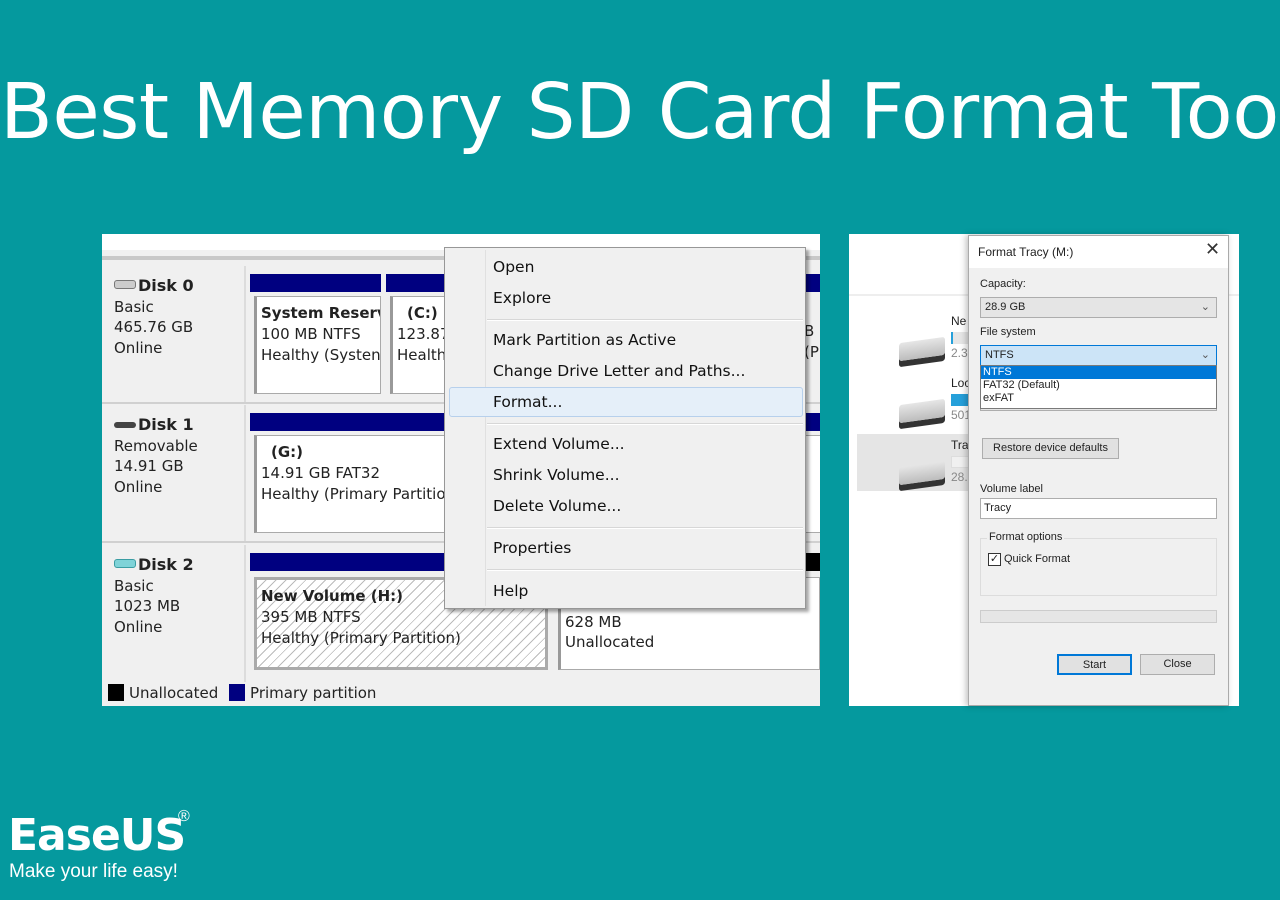 This screenshot has width=1280, height=900. Describe the element at coordinates (149, 466) in the screenshot. I see `disk-size: 14.91 GB` at that location.